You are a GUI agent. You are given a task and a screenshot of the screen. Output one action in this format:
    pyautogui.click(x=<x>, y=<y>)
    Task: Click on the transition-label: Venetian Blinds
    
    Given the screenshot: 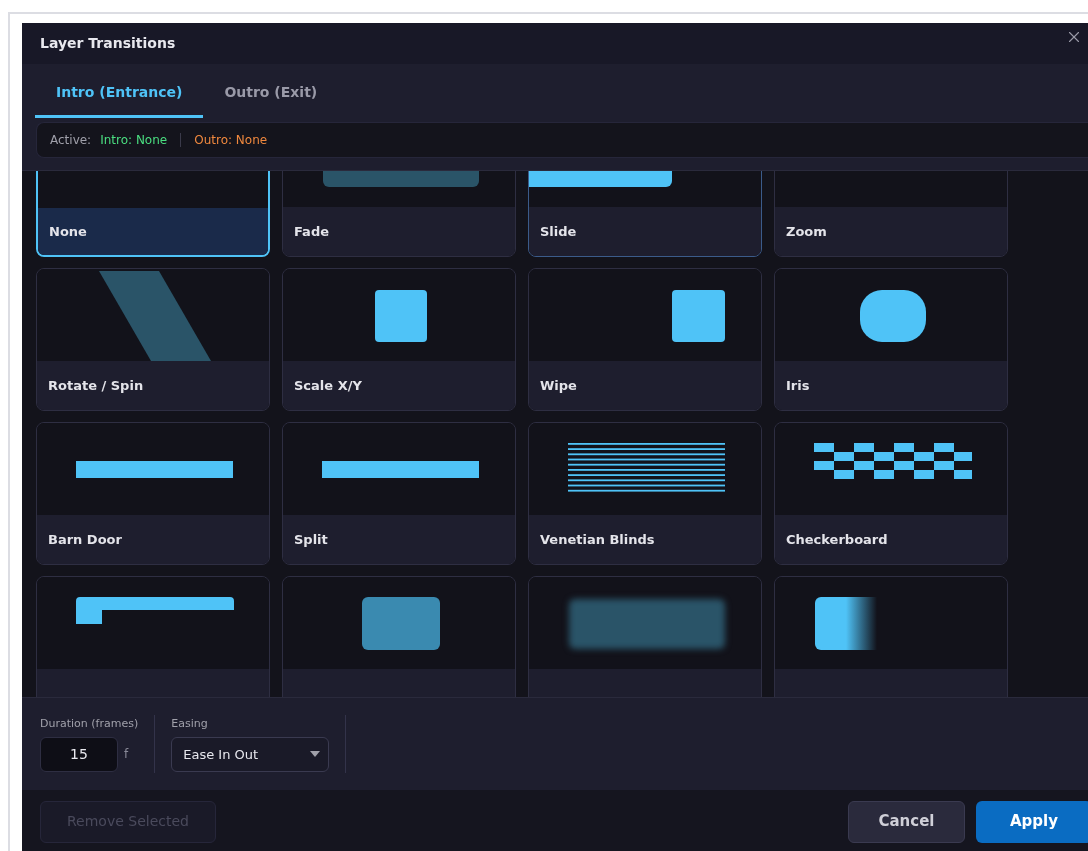 What is the action you would take?
    pyautogui.click(x=597, y=539)
    